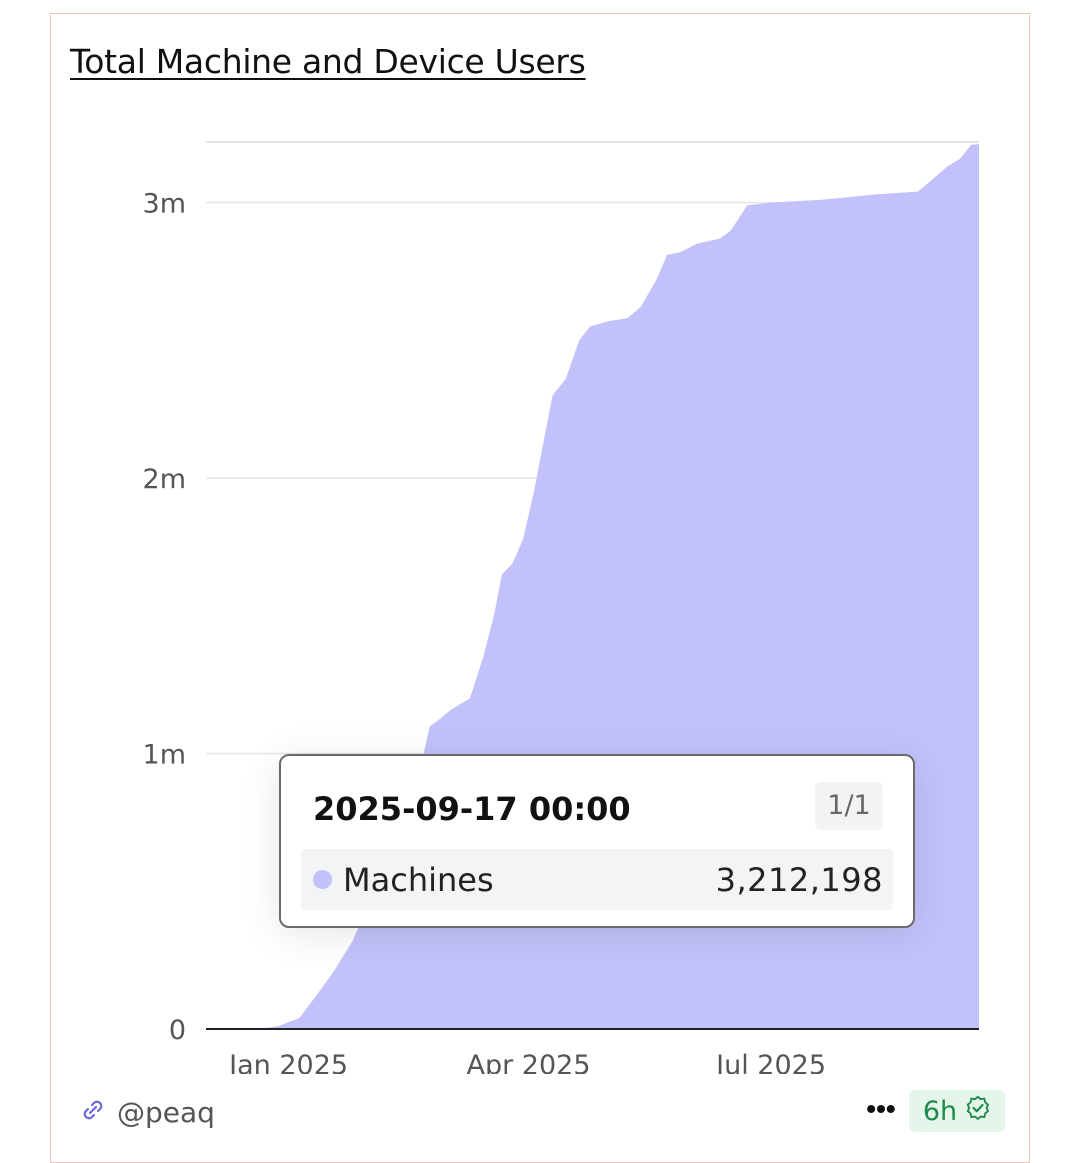 The width and height of the screenshot is (1080, 1163). Describe the element at coordinates (166, 1112) in the screenshot. I see `author-name: @peaq` at that location.